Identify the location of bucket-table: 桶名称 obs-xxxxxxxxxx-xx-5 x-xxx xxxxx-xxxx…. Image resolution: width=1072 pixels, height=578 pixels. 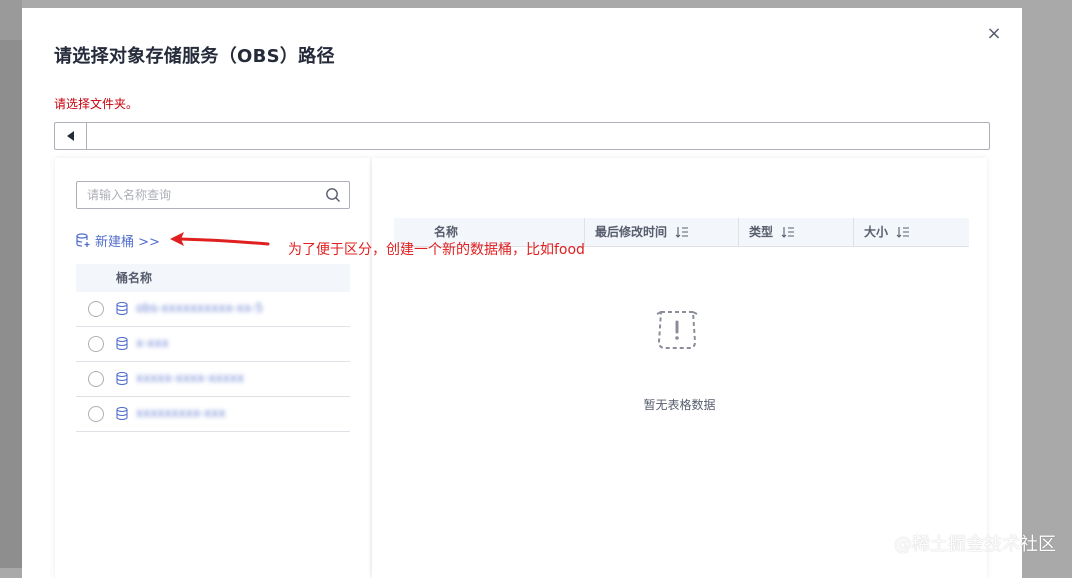
(213, 348).